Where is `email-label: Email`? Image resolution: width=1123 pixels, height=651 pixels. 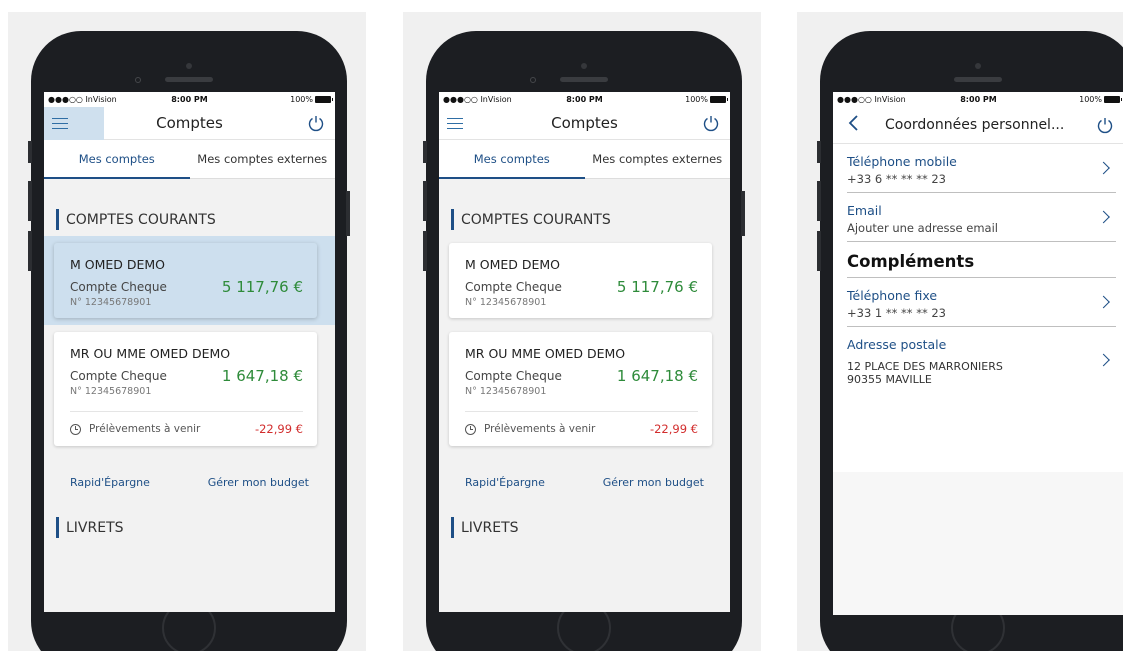
email-label: Email is located at coordinates (864, 210).